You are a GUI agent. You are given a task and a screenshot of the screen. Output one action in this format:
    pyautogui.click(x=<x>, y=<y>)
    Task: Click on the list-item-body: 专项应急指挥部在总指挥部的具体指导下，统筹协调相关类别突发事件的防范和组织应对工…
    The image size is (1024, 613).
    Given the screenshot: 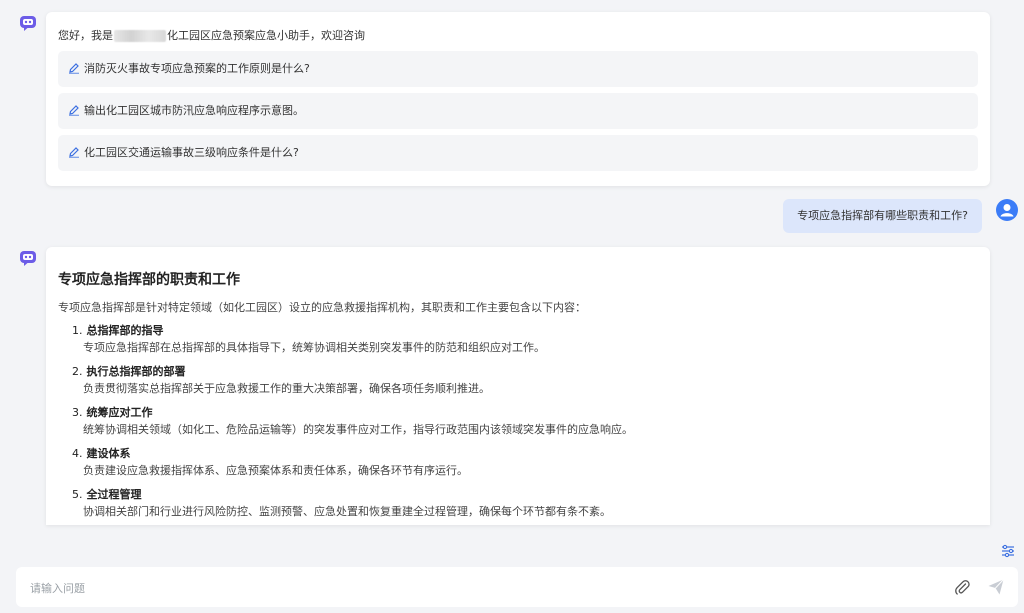 What is the action you would take?
    pyautogui.click(x=314, y=347)
    